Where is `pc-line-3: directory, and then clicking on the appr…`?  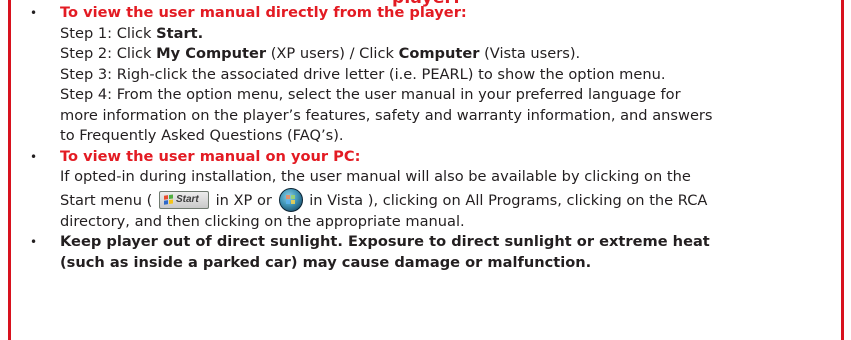 pc-line-3: directory, and then clicking on the appr… is located at coordinates (262, 221).